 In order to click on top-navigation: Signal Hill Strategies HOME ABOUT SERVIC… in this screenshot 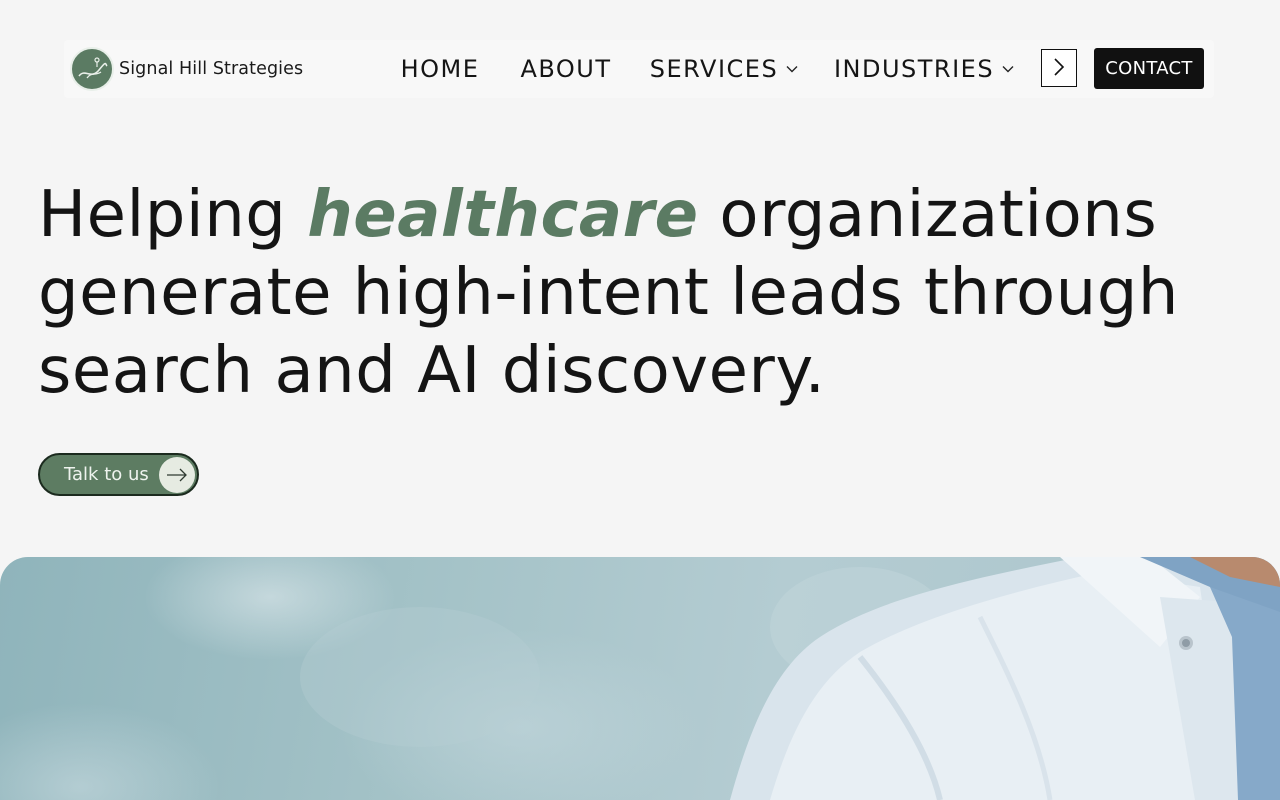, I will do `click(639, 69)`.